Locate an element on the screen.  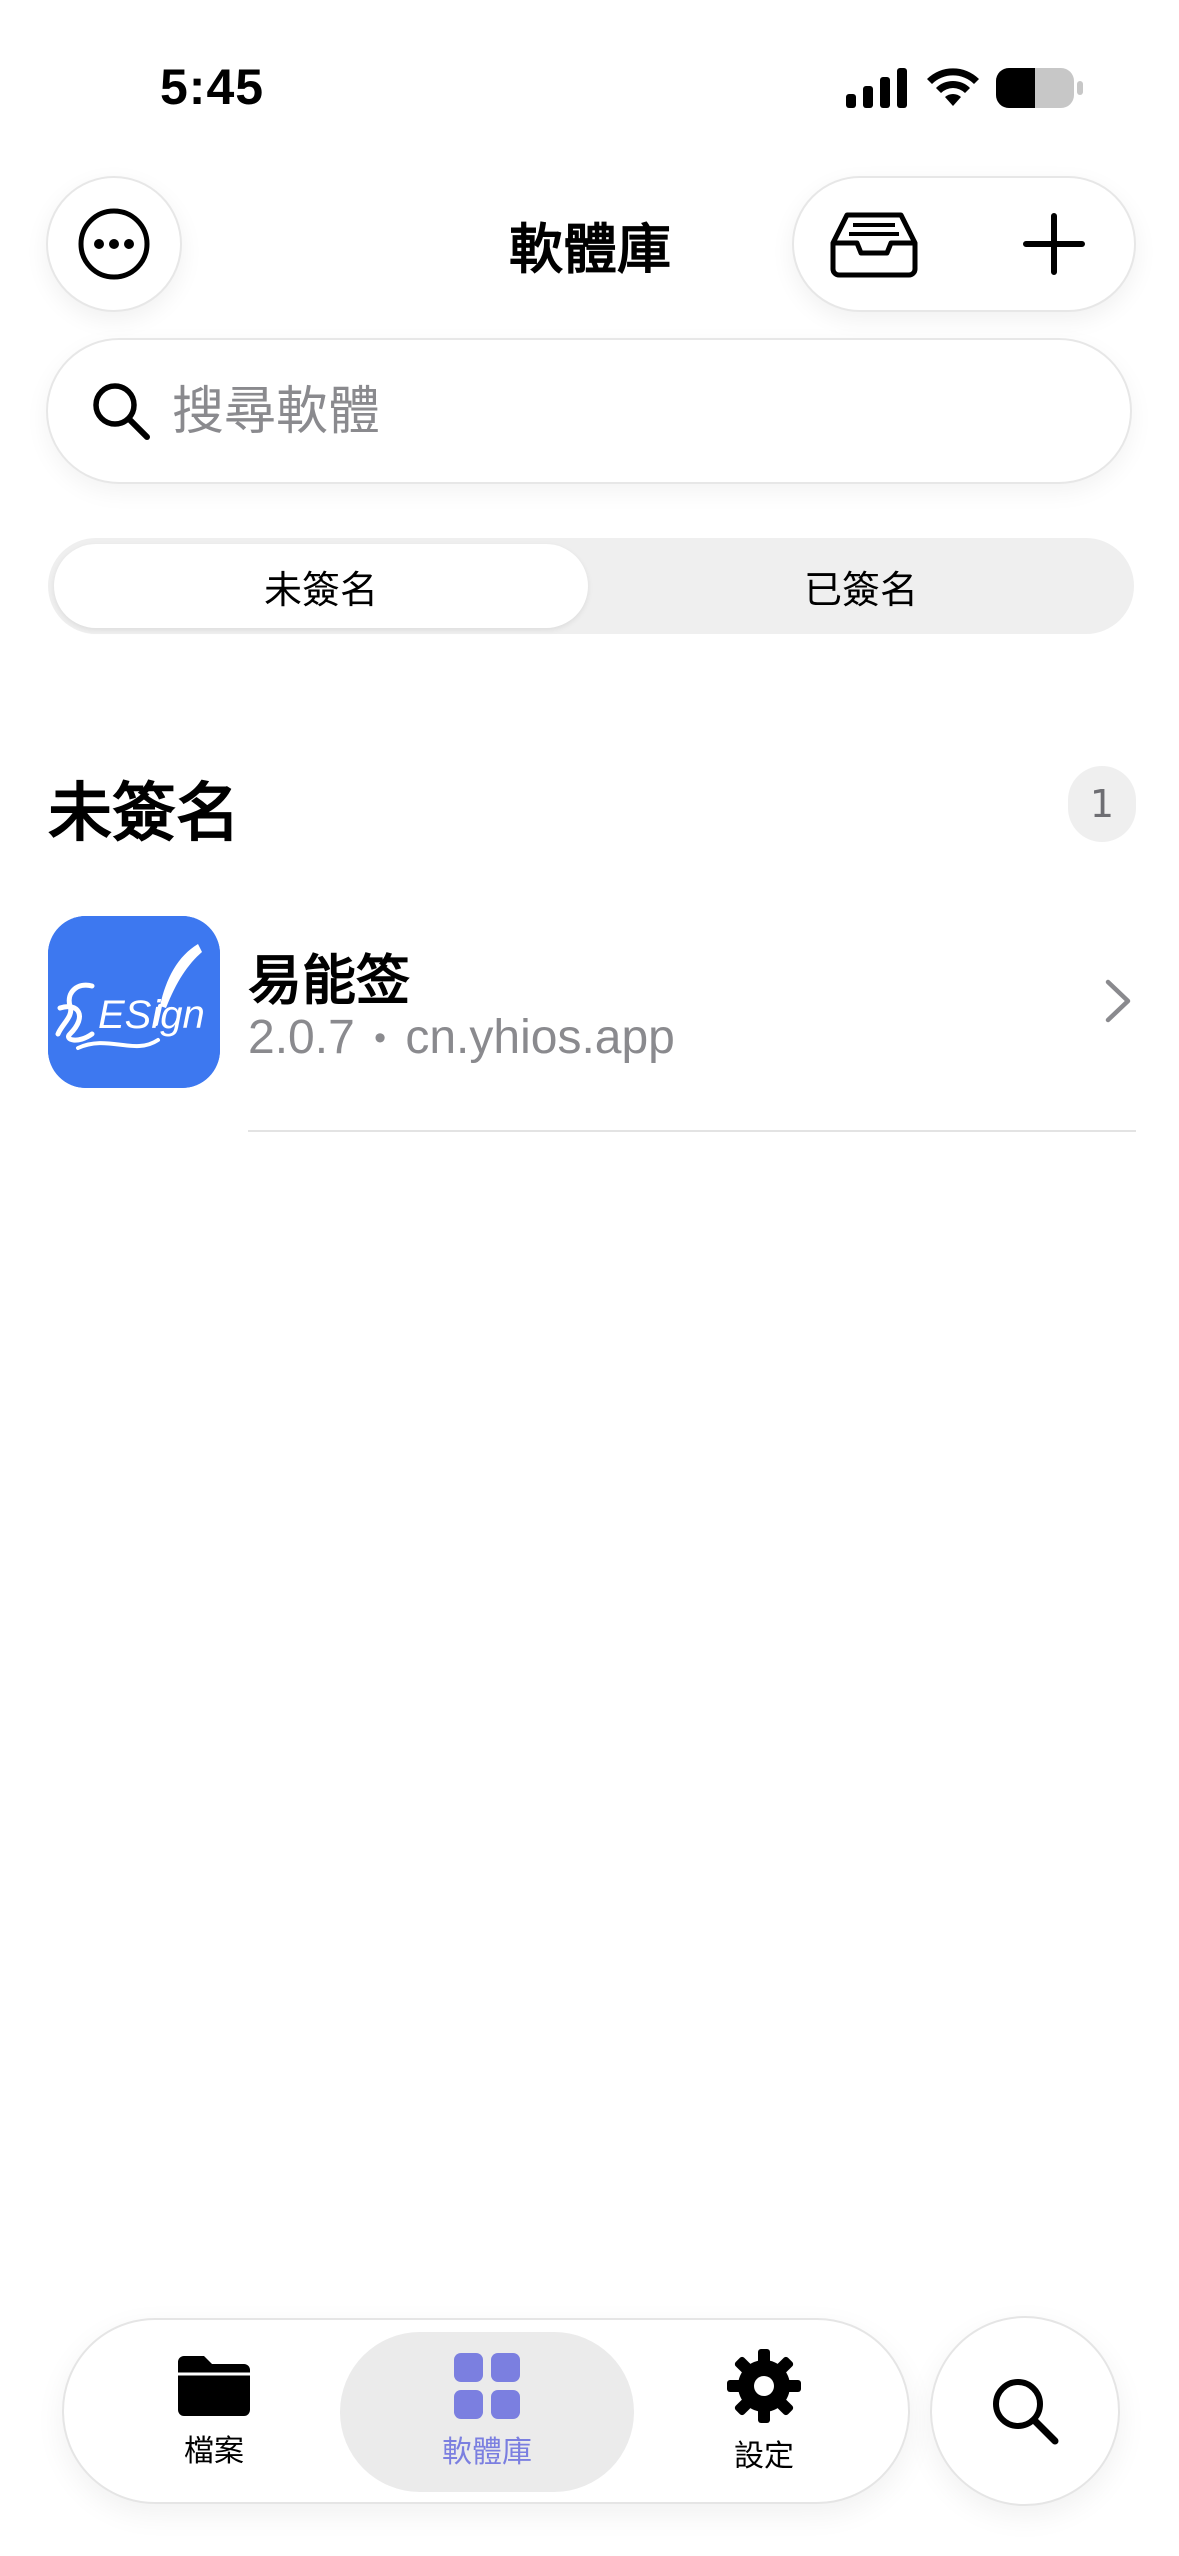
app-bundle-id: cn.yhios.app is located at coordinates (540, 1037).